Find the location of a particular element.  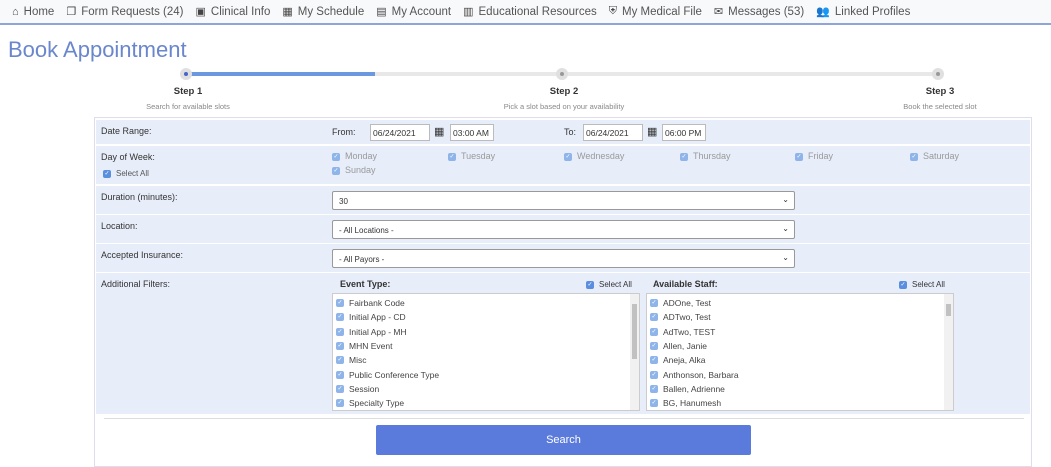

item-label: Fairbank Code is located at coordinates (377, 303).